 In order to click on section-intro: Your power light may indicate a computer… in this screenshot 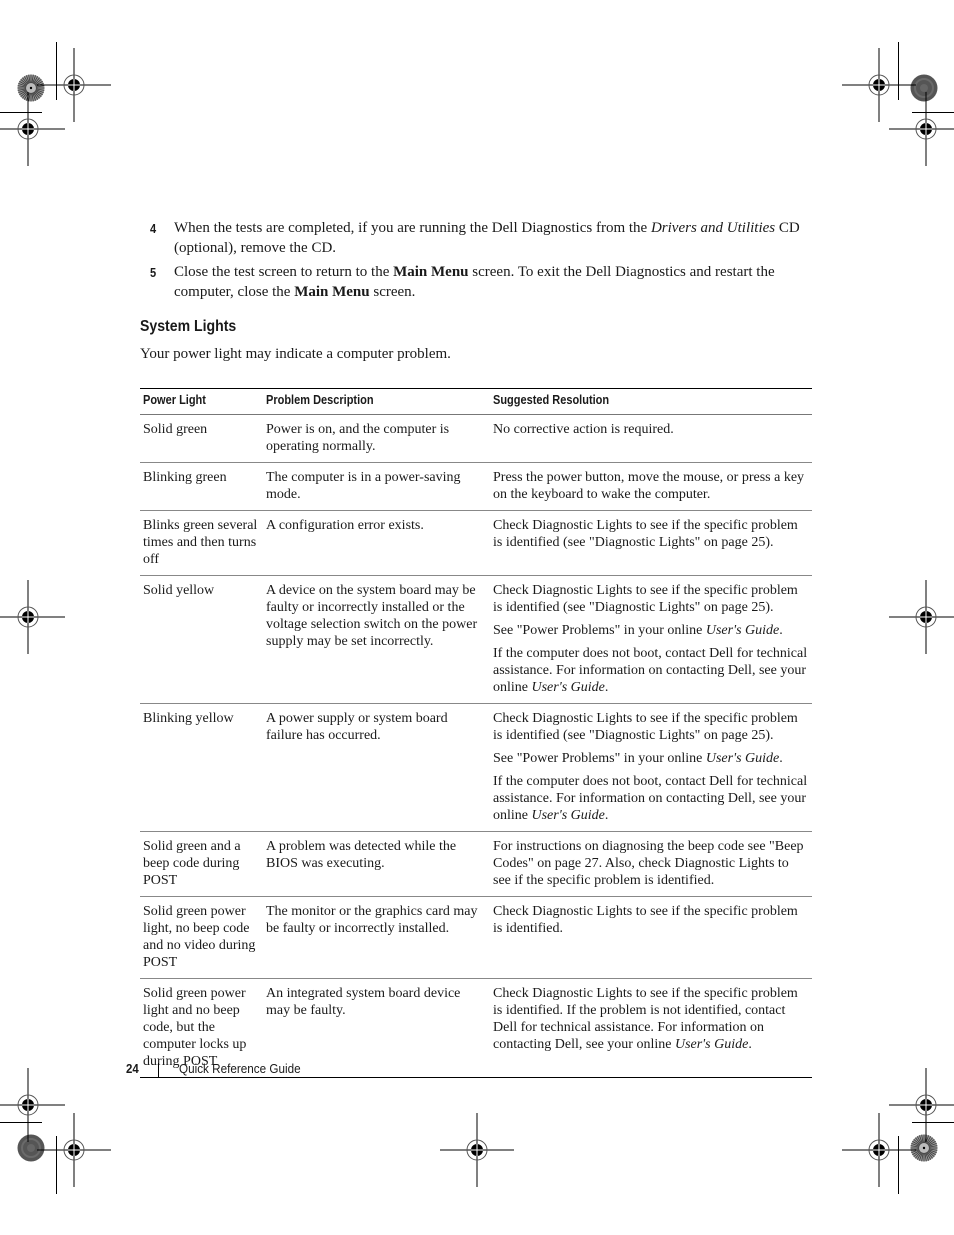, I will do `click(295, 354)`.